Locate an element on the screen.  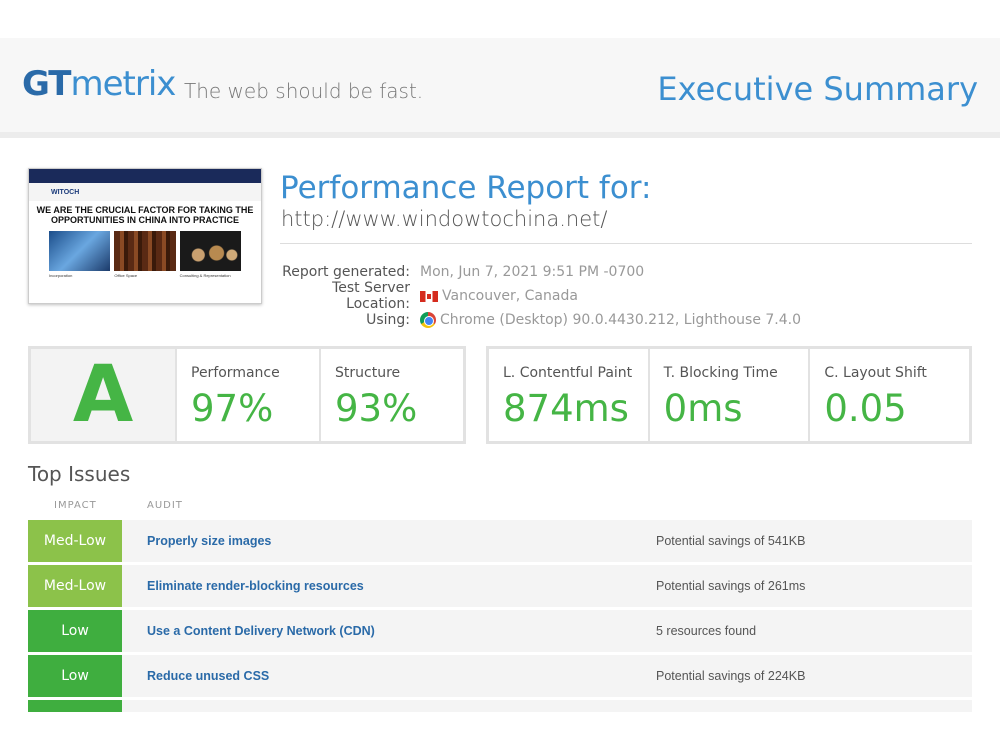
cls-metric: C. Layout Shift 0.05 is located at coordinates (889, 395).